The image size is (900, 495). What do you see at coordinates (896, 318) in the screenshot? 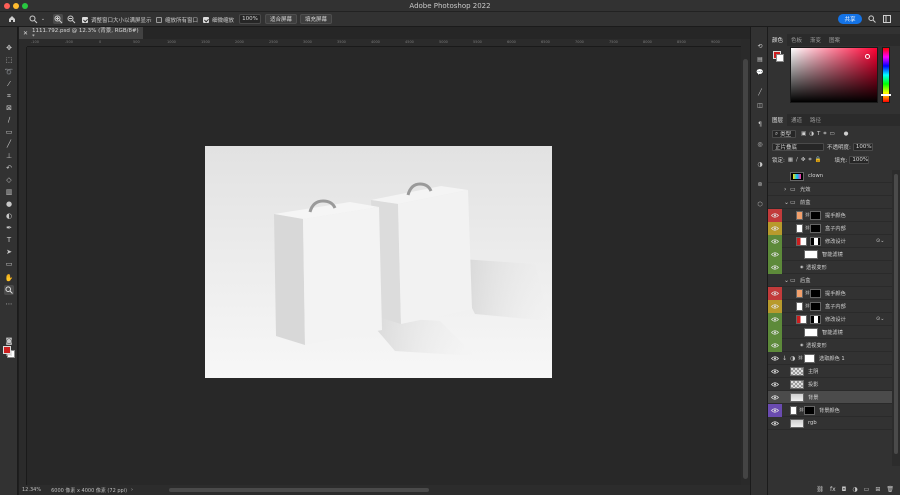
I see `layers-scrollbar` at bounding box center [896, 318].